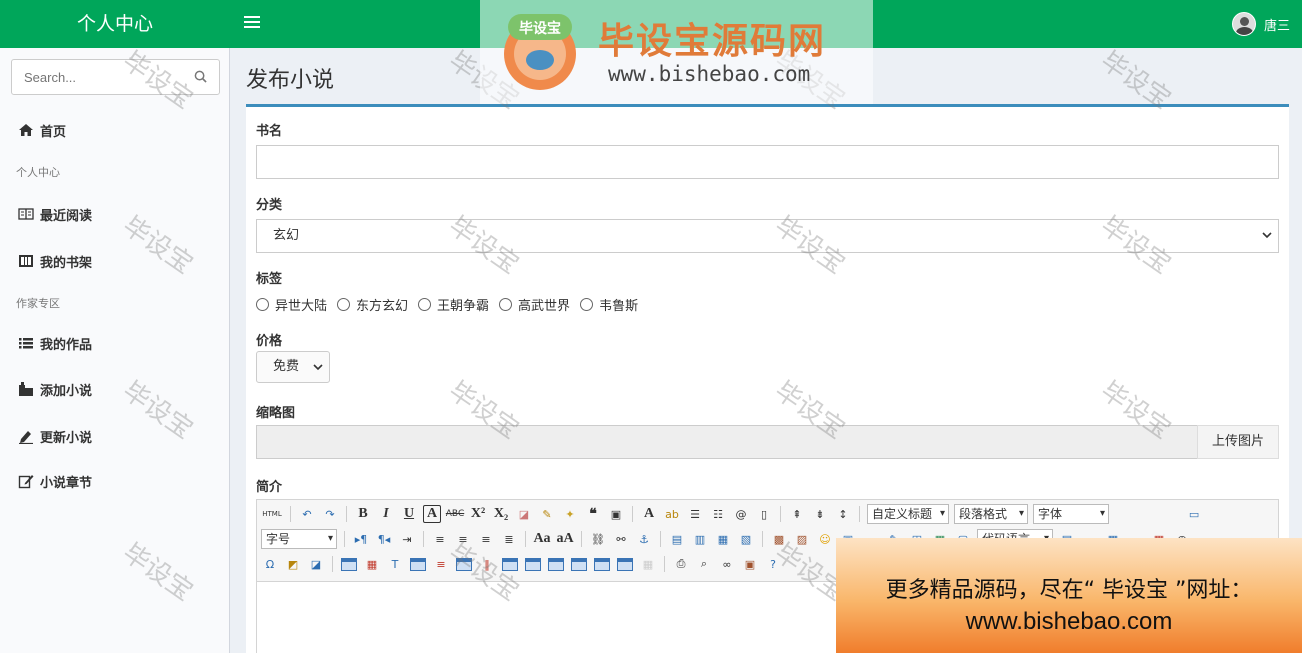  Describe the element at coordinates (252, 23) in the screenshot. I see `menu-toggle-icon` at that location.